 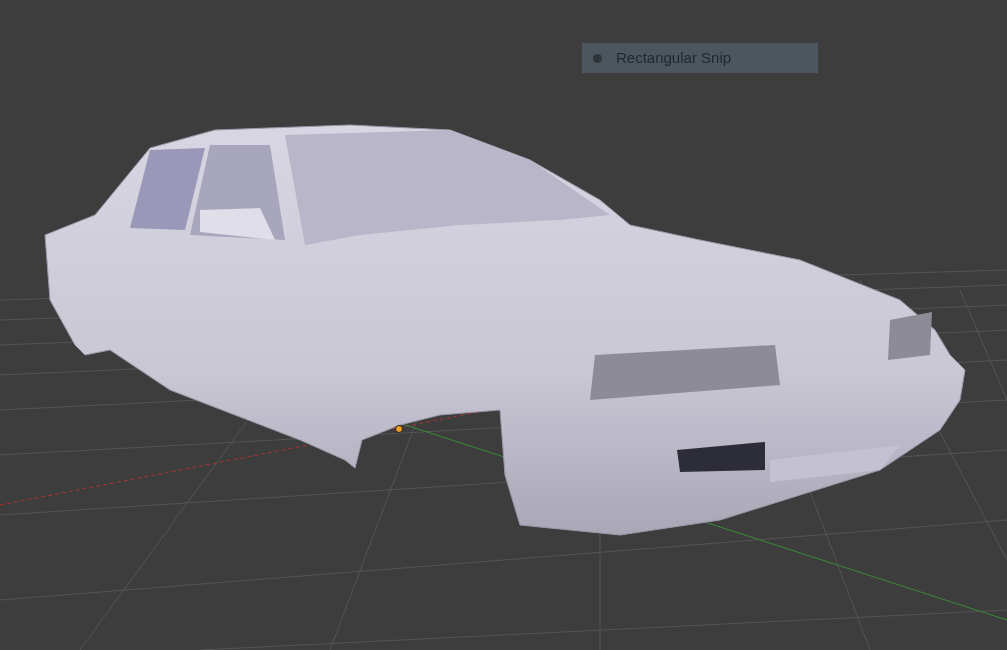 What do you see at coordinates (597, 58) in the screenshot?
I see `bullet-icon` at bounding box center [597, 58].